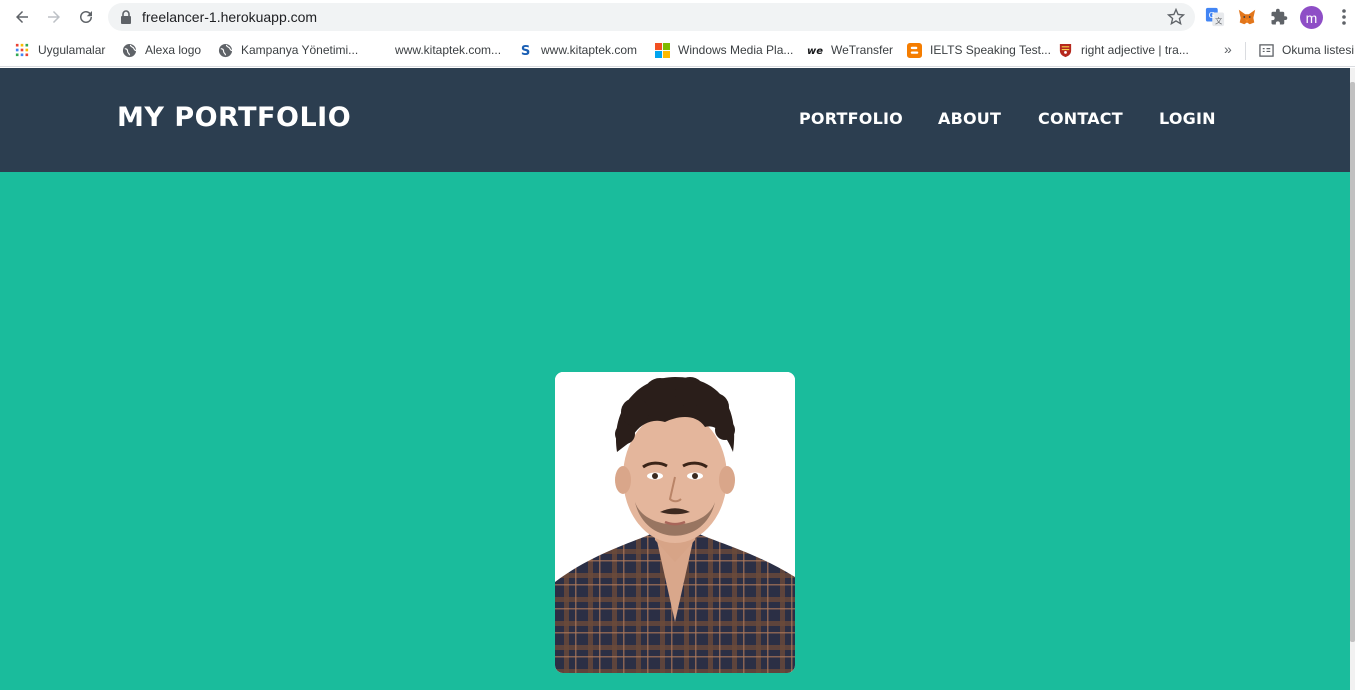  I want to click on svg-text: S, so click(524, 51).